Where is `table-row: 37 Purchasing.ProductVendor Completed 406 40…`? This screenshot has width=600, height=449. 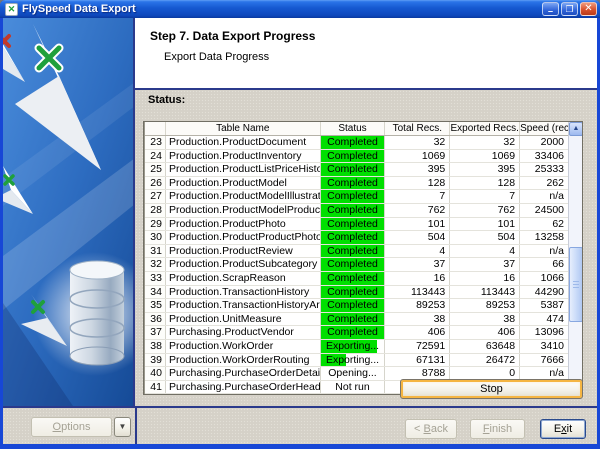 table-row: 37 Purchasing.ProductVendor Completed 406 40… is located at coordinates (356, 333).